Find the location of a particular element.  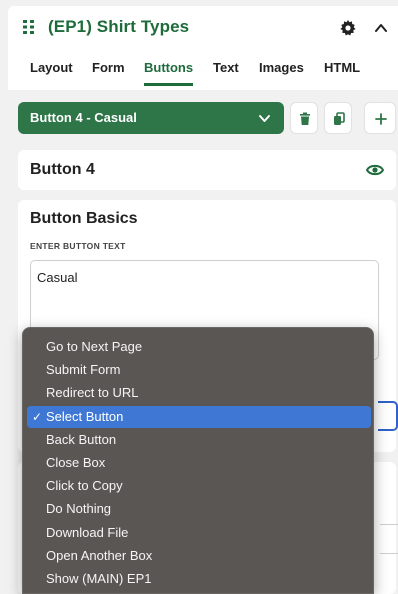

menu-item: Show (MAIN) EP1 is located at coordinates (199, 579).